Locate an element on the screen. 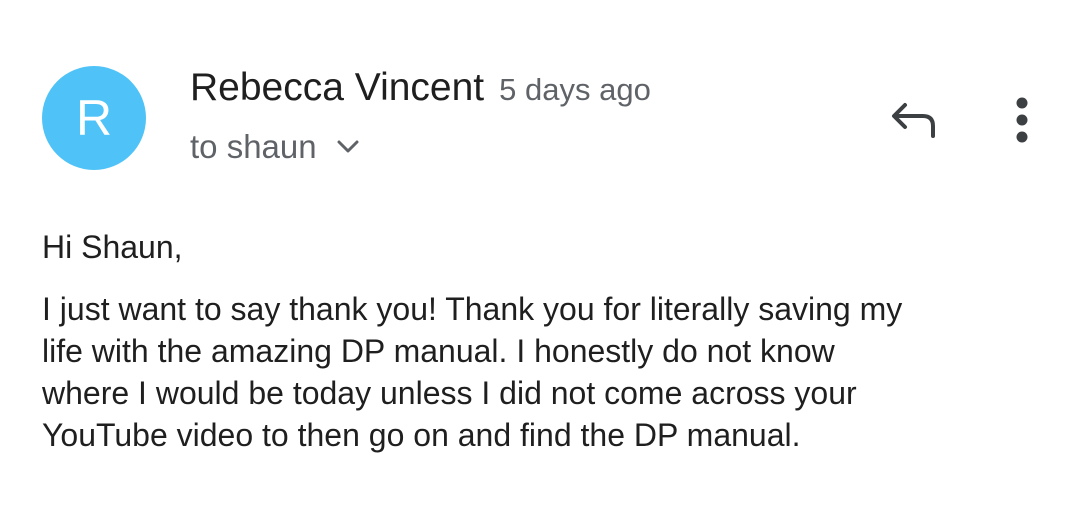  avatar: R is located at coordinates (94, 118).